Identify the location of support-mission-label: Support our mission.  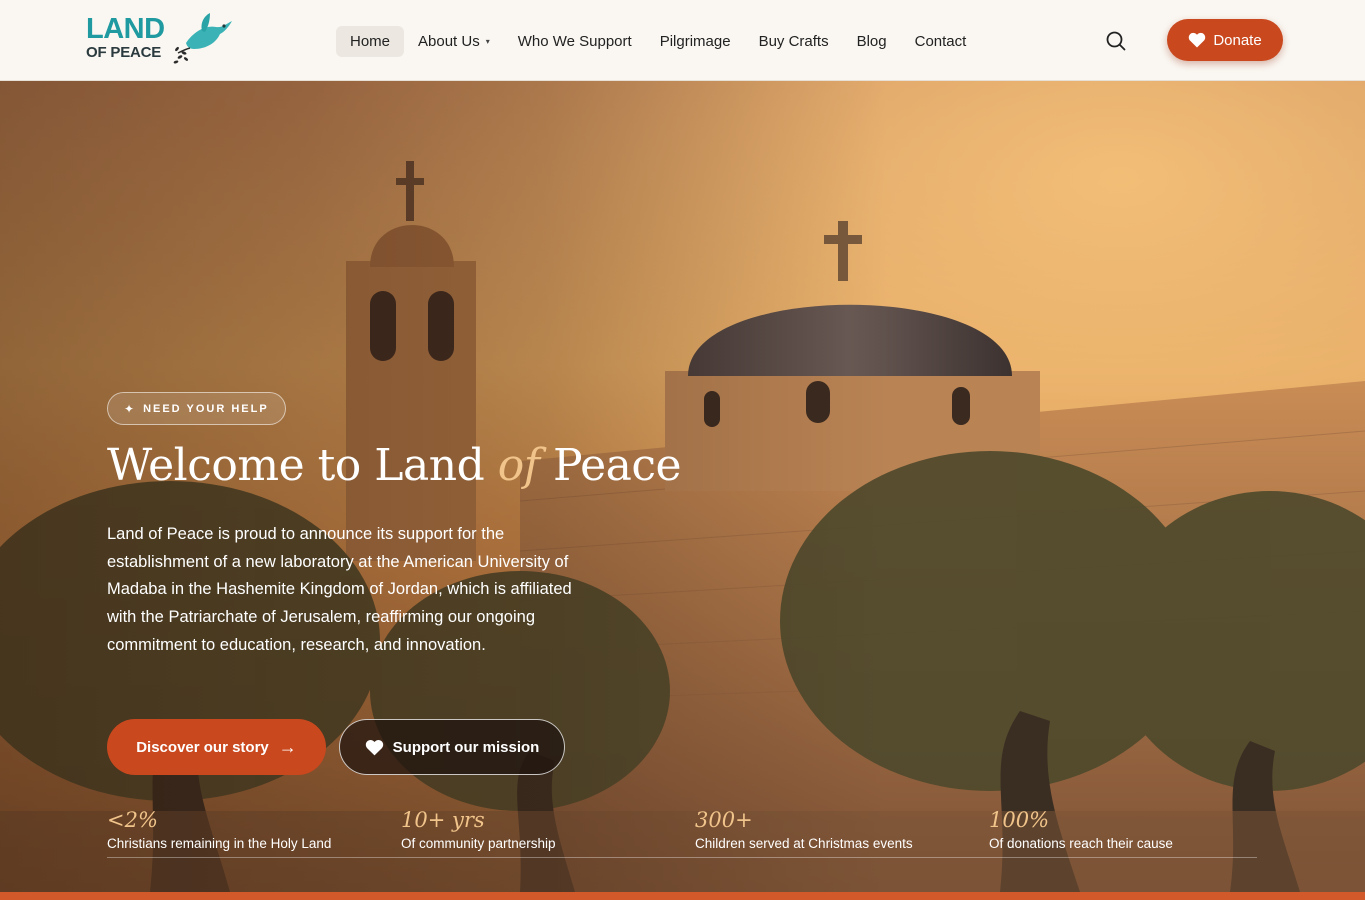
(466, 747).